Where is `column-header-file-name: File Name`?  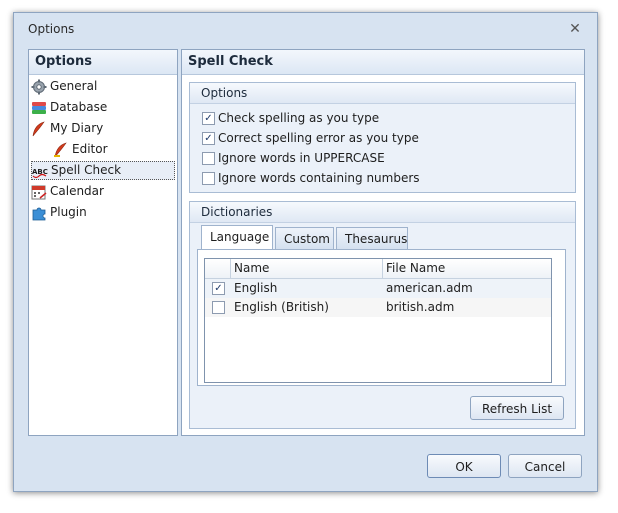
column-header-file-name: File Name is located at coordinates (467, 268).